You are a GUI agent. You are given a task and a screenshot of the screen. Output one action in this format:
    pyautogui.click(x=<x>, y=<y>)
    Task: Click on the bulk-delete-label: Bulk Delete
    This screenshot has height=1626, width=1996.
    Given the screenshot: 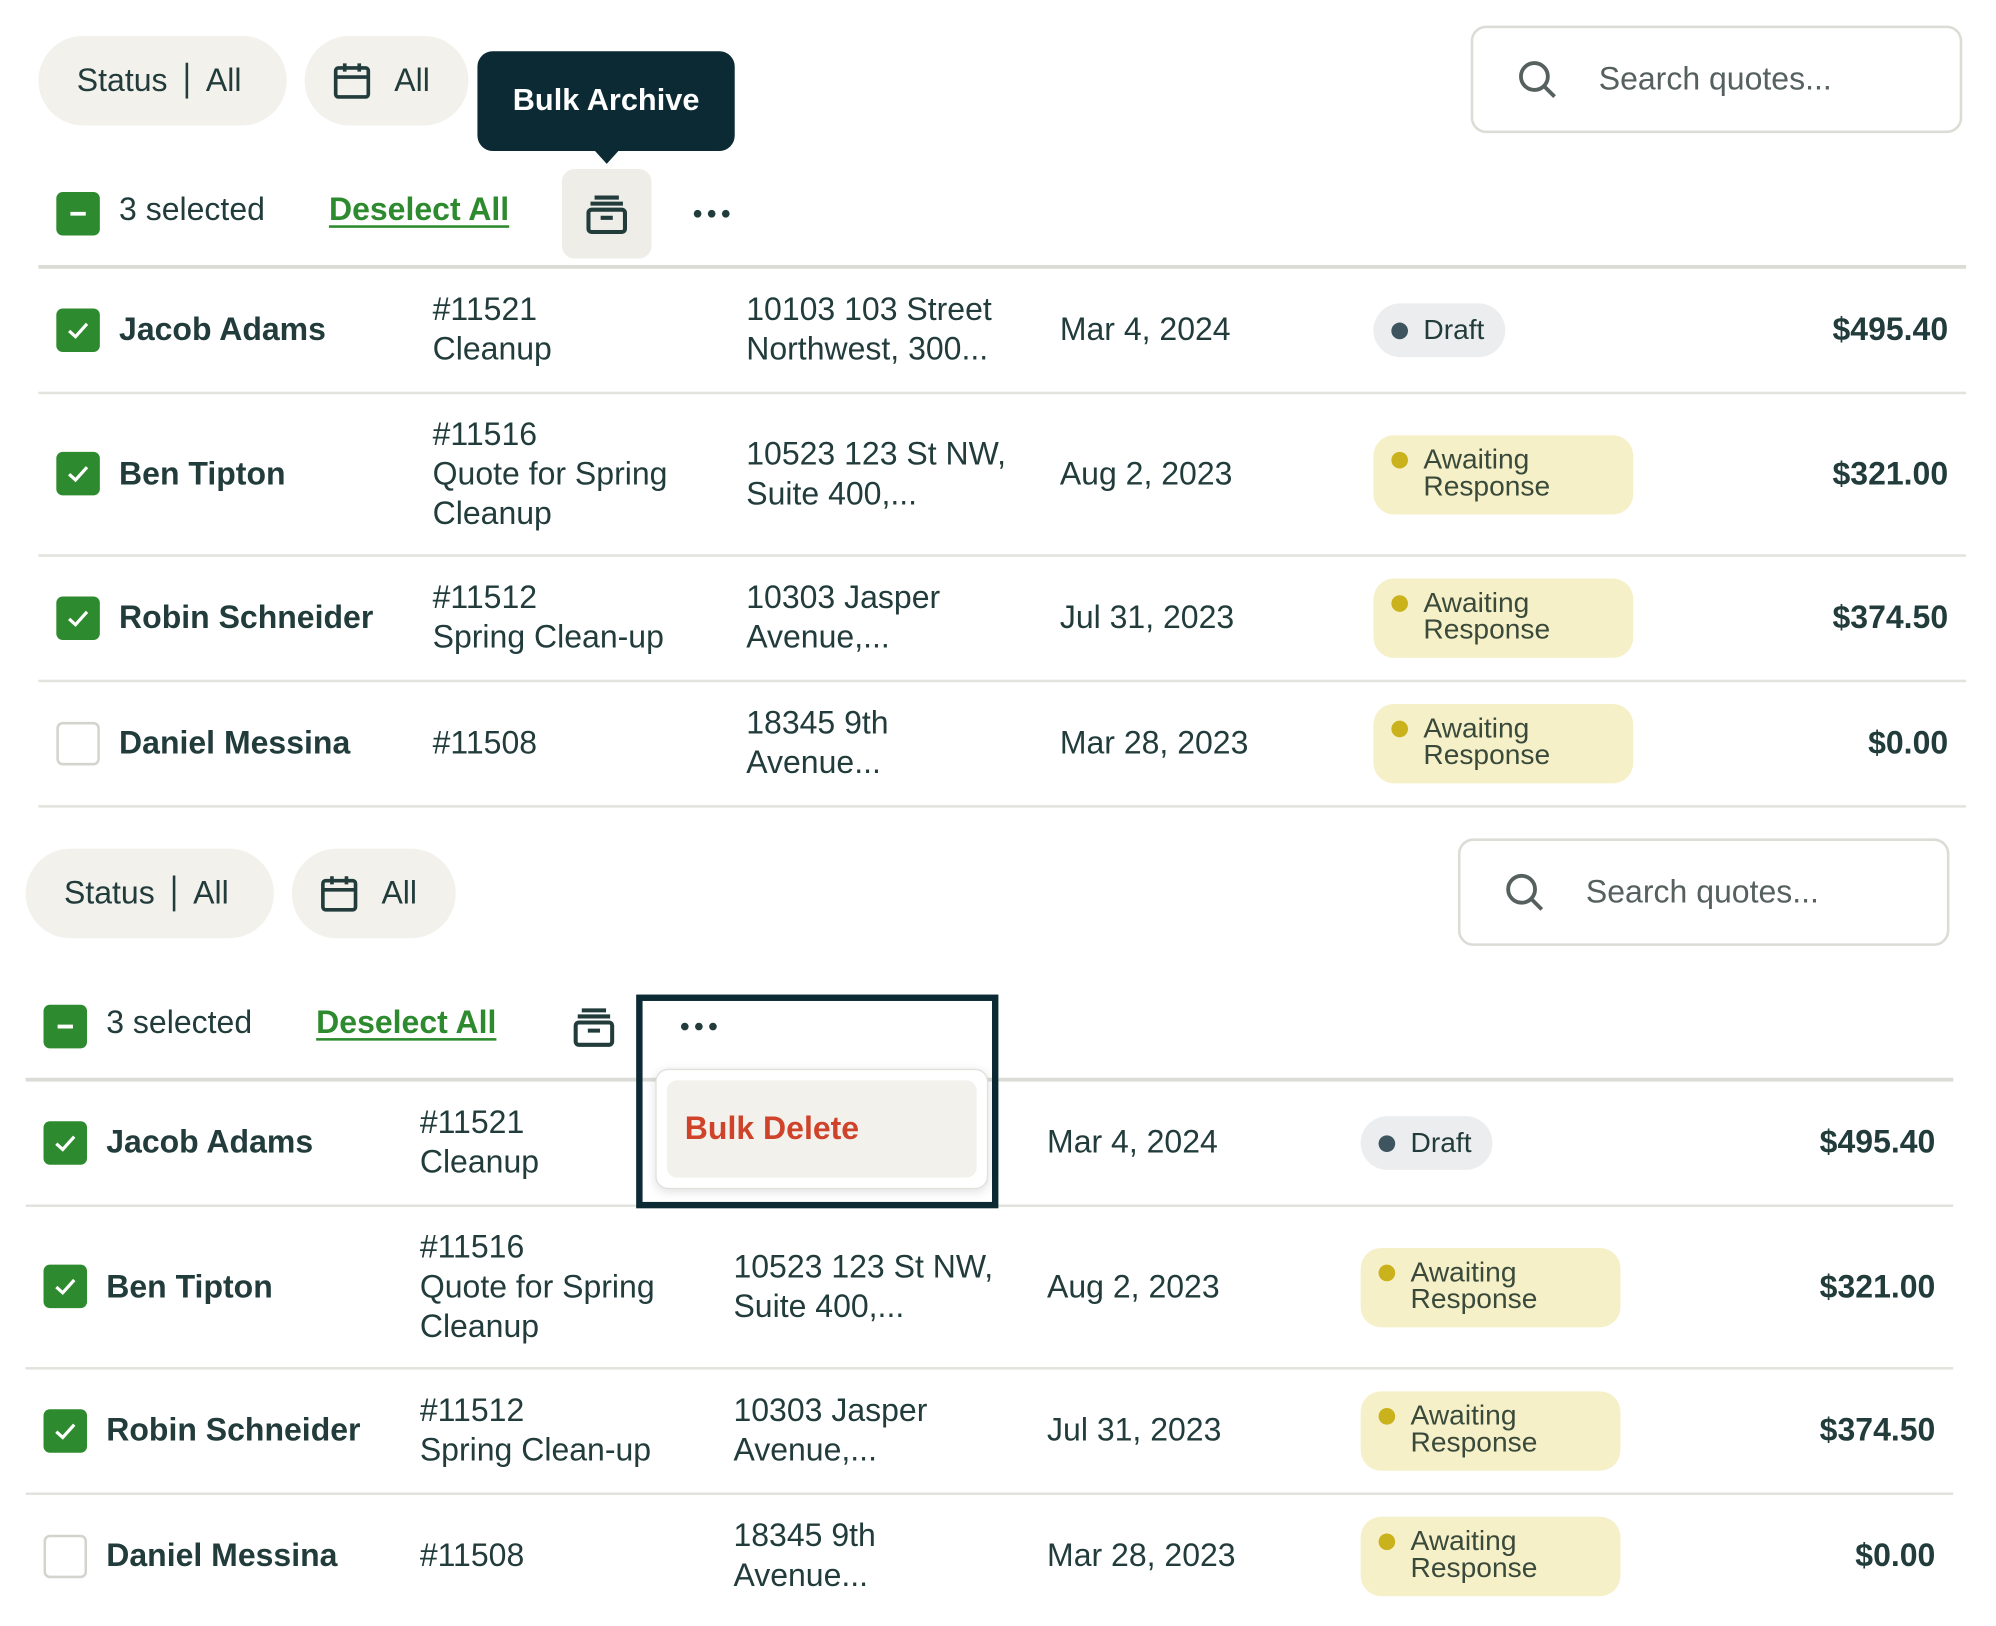 What is the action you would take?
    pyautogui.click(x=772, y=1128)
    